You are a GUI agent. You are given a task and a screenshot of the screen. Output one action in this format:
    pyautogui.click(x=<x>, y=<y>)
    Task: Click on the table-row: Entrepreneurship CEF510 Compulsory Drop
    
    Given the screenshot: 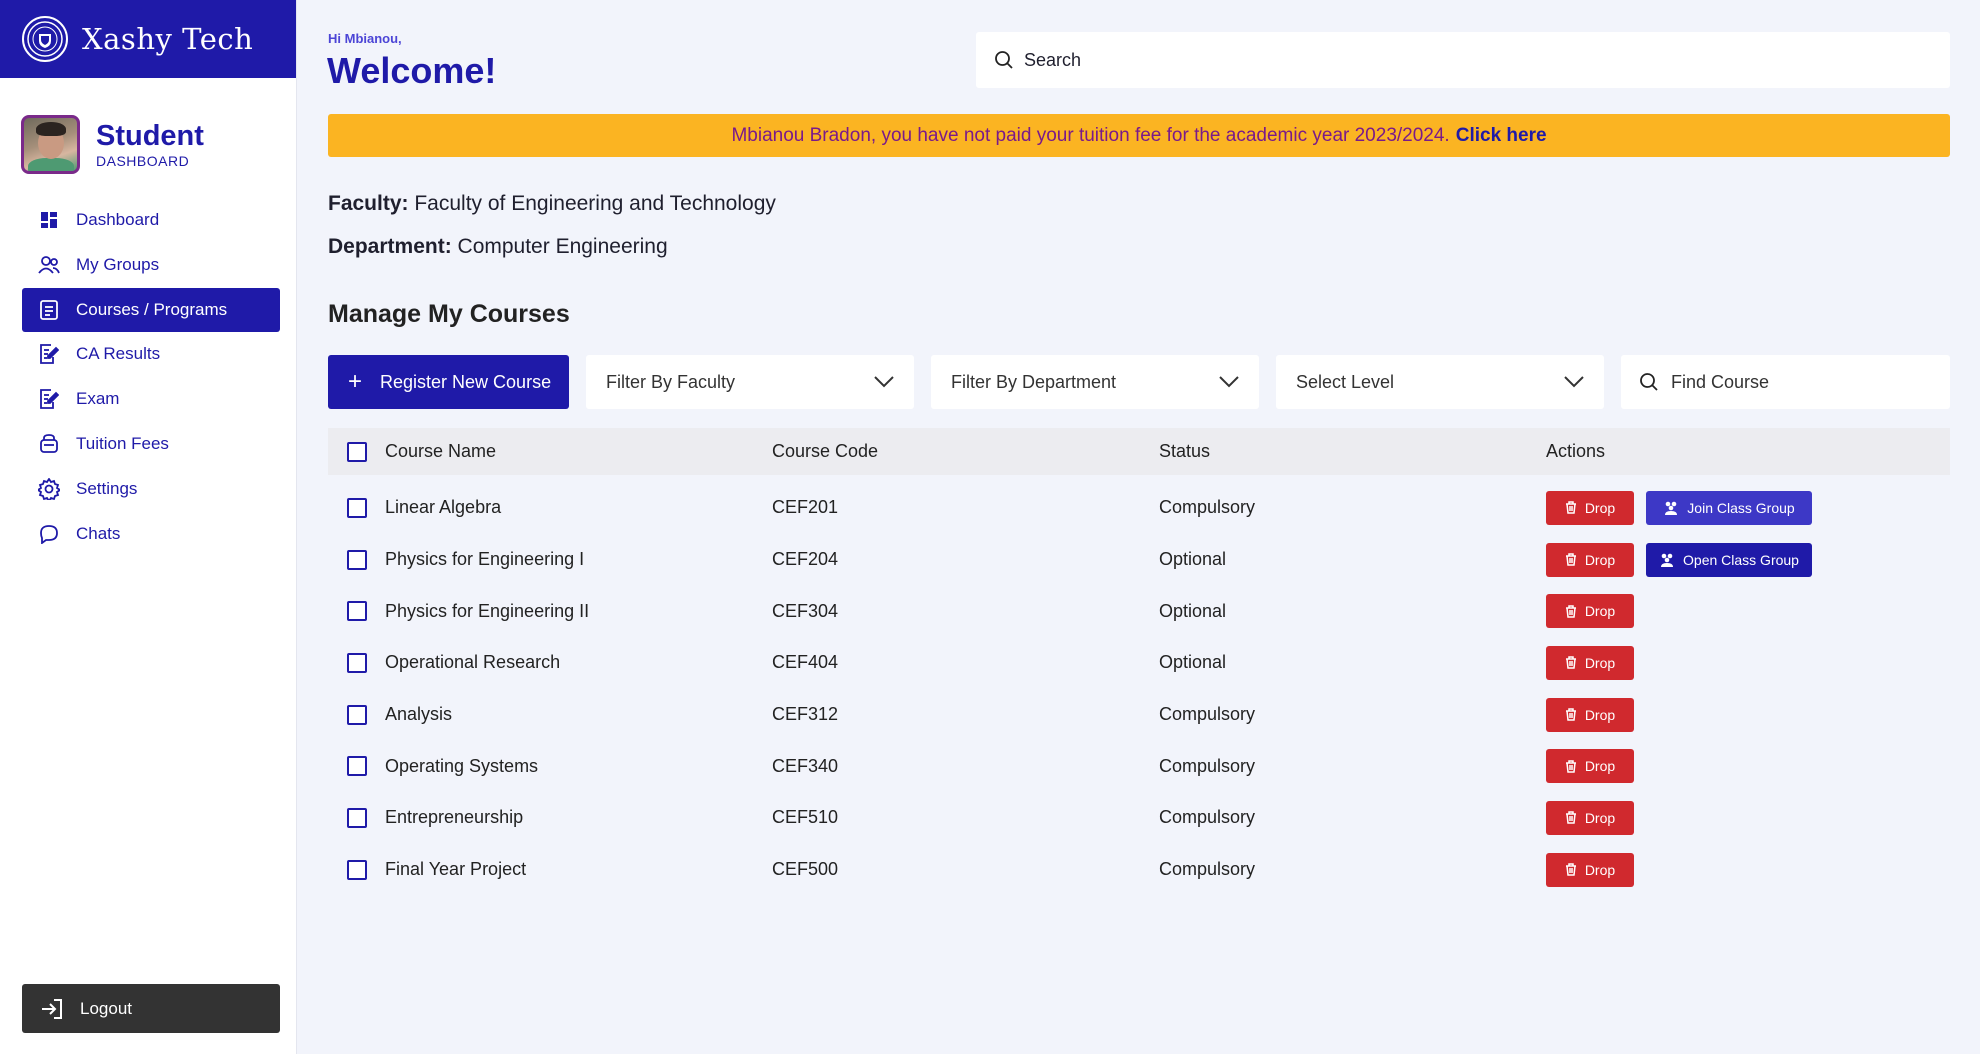 What is the action you would take?
    pyautogui.click(x=1139, y=818)
    